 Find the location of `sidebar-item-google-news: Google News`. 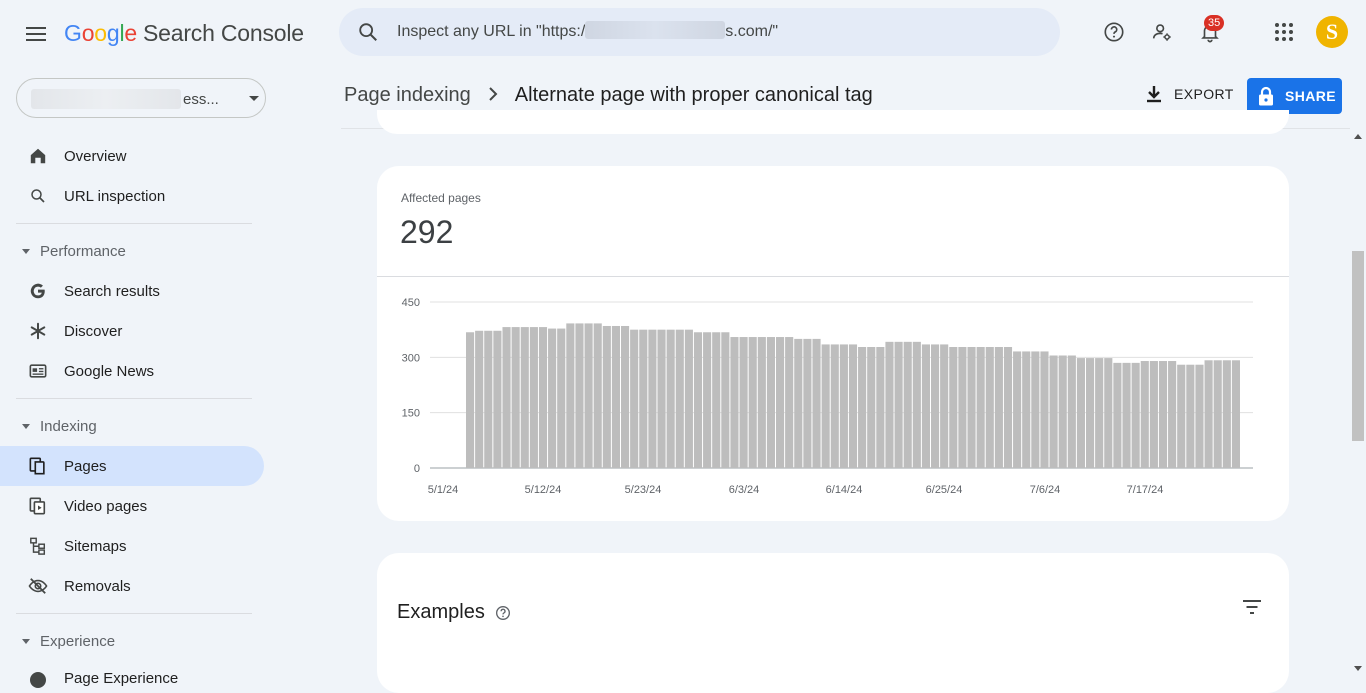

sidebar-item-google-news: Google News is located at coordinates (132, 371).